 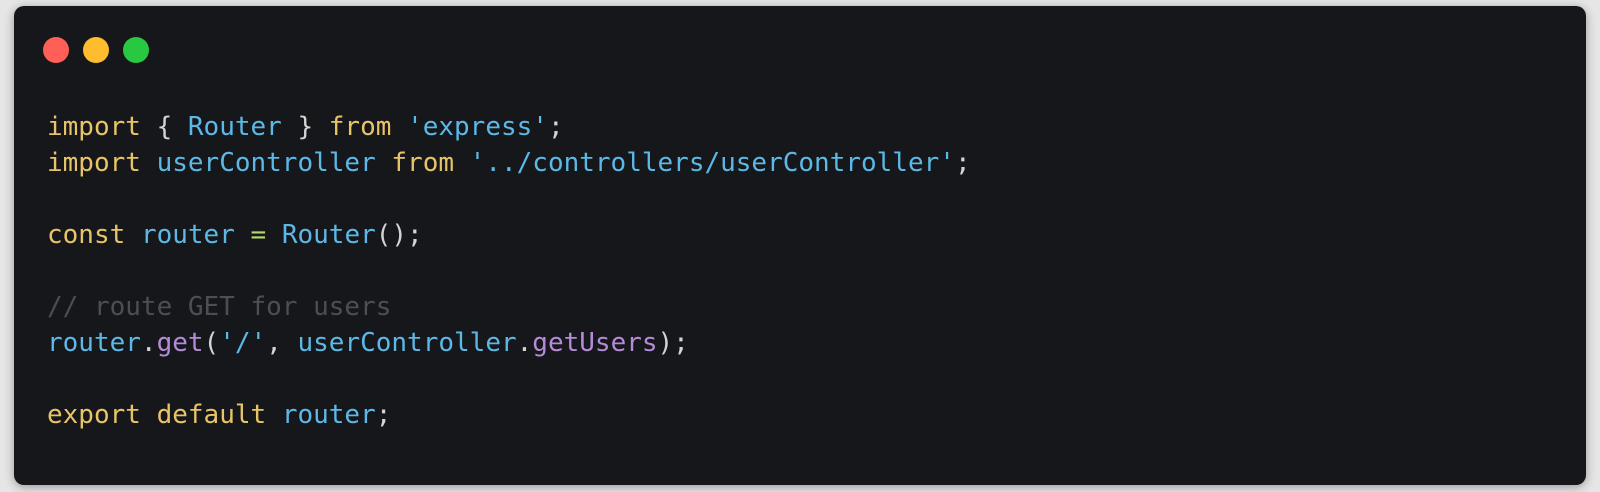 What do you see at coordinates (509, 307) in the screenshot?
I see `code-line: // route GET for users` at bounding box center [509, 307].